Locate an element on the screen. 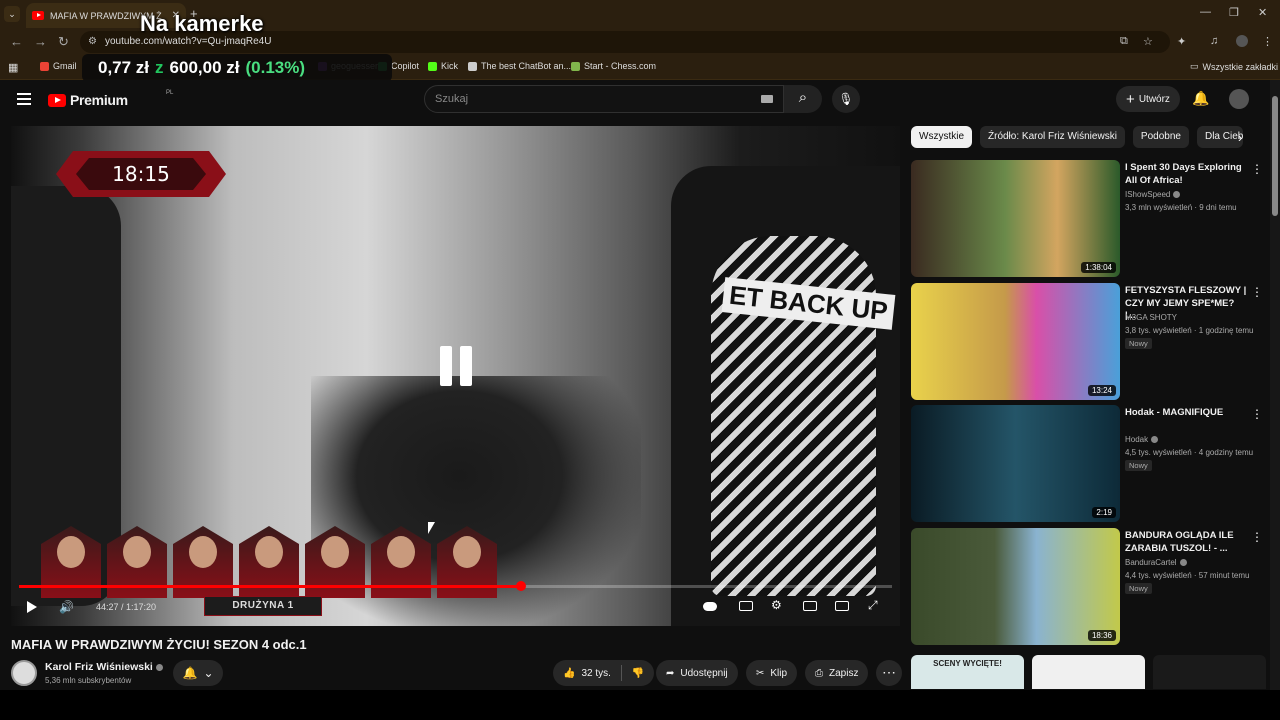  all-bookmarks: ▭ Wszystkie zakładki is located at coordinates (1234, 66).